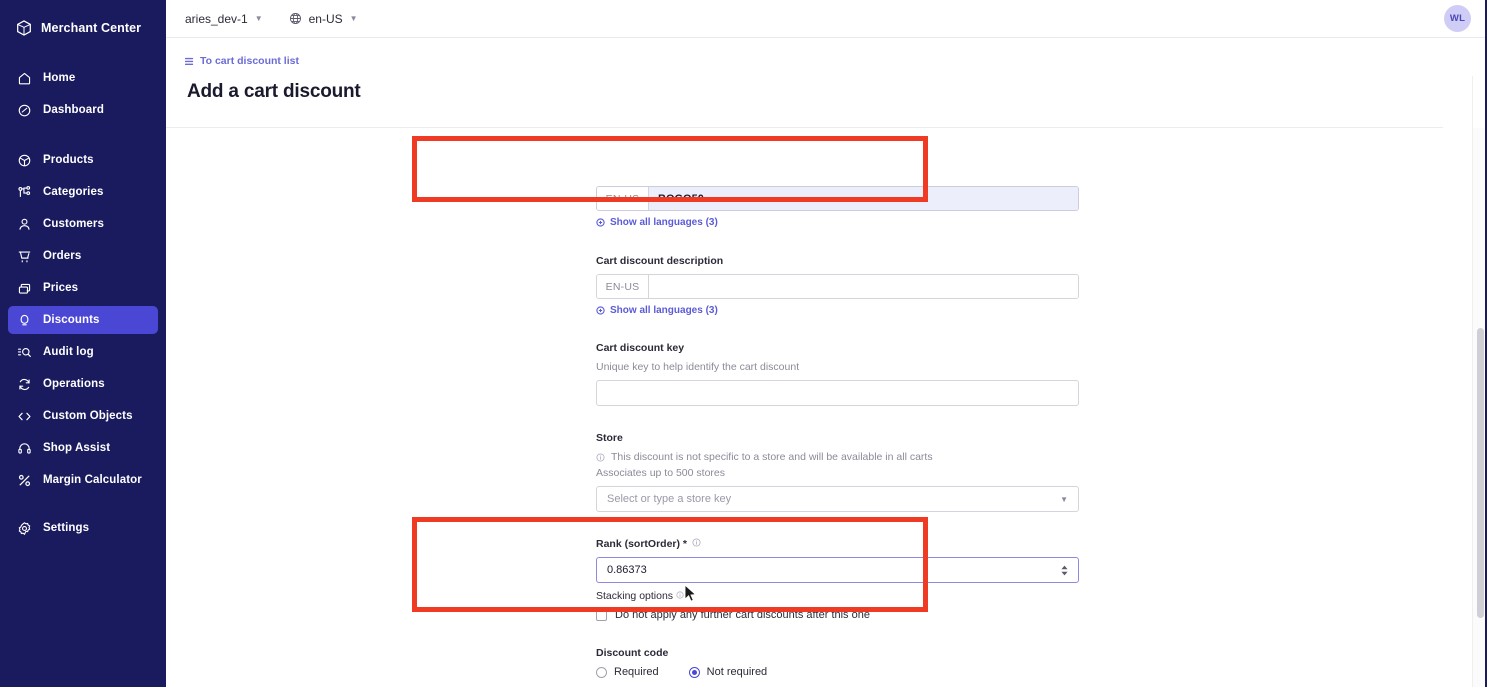  Describe the element at coordinates (24, 352) in the screenshot. I see `audit-log-icon` at that location.